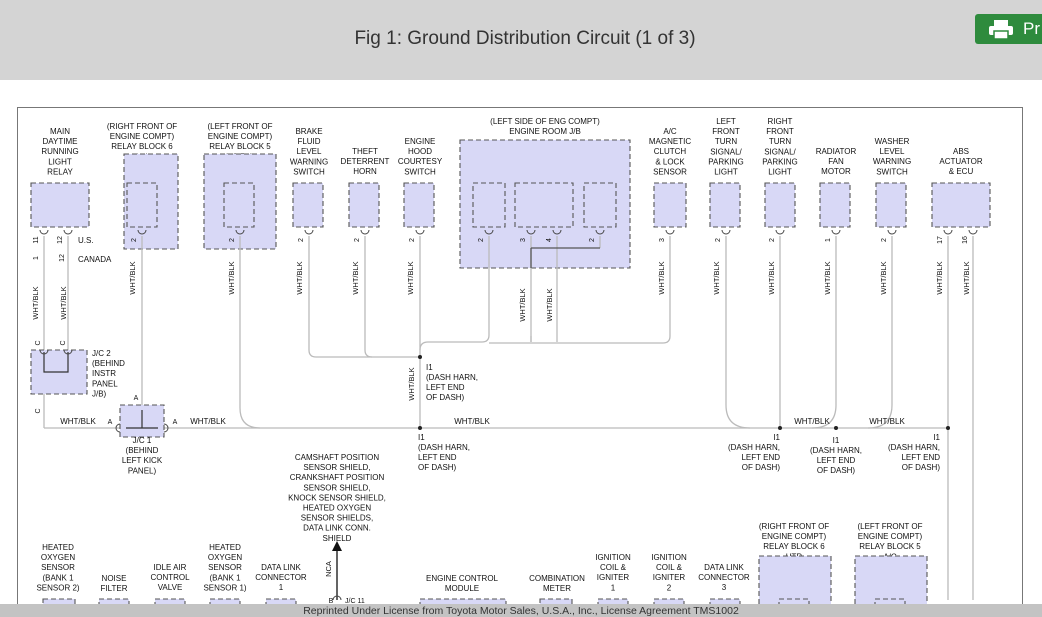 This screenshot has height=617, width=1042. I want to click on ac-clutch-box, so click(670, 205).